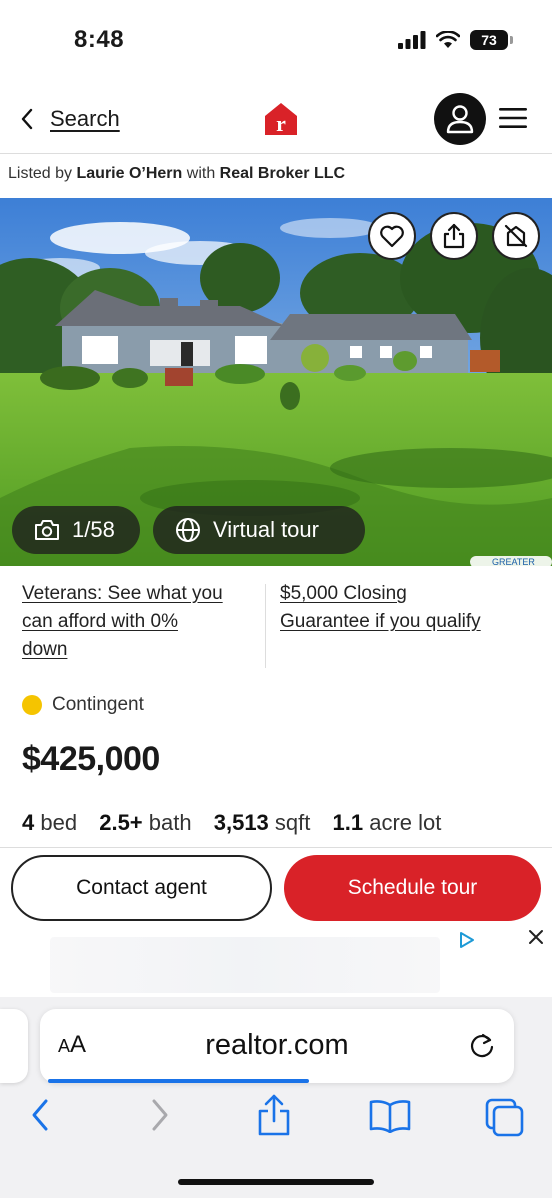 This screenshot has width=552, height=1198. I want to click on realtor-logo: r, so click(281, 121).